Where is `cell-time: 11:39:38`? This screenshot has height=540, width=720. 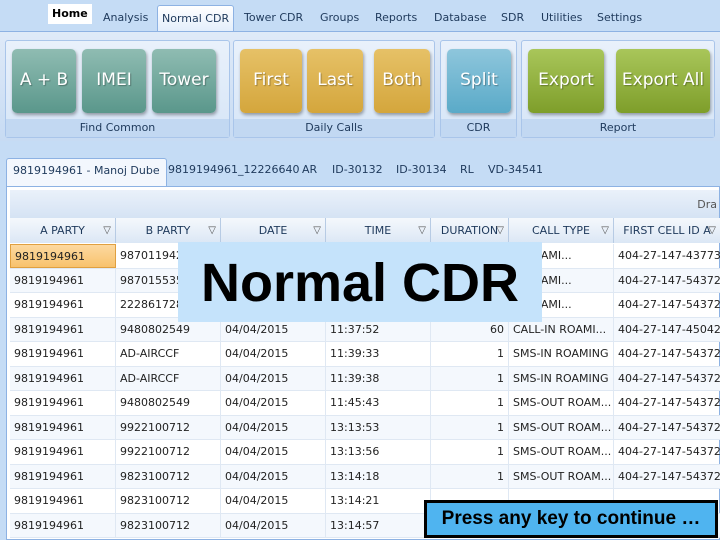 cell-time: 11:39:38 is located at coordinates (378, 378).